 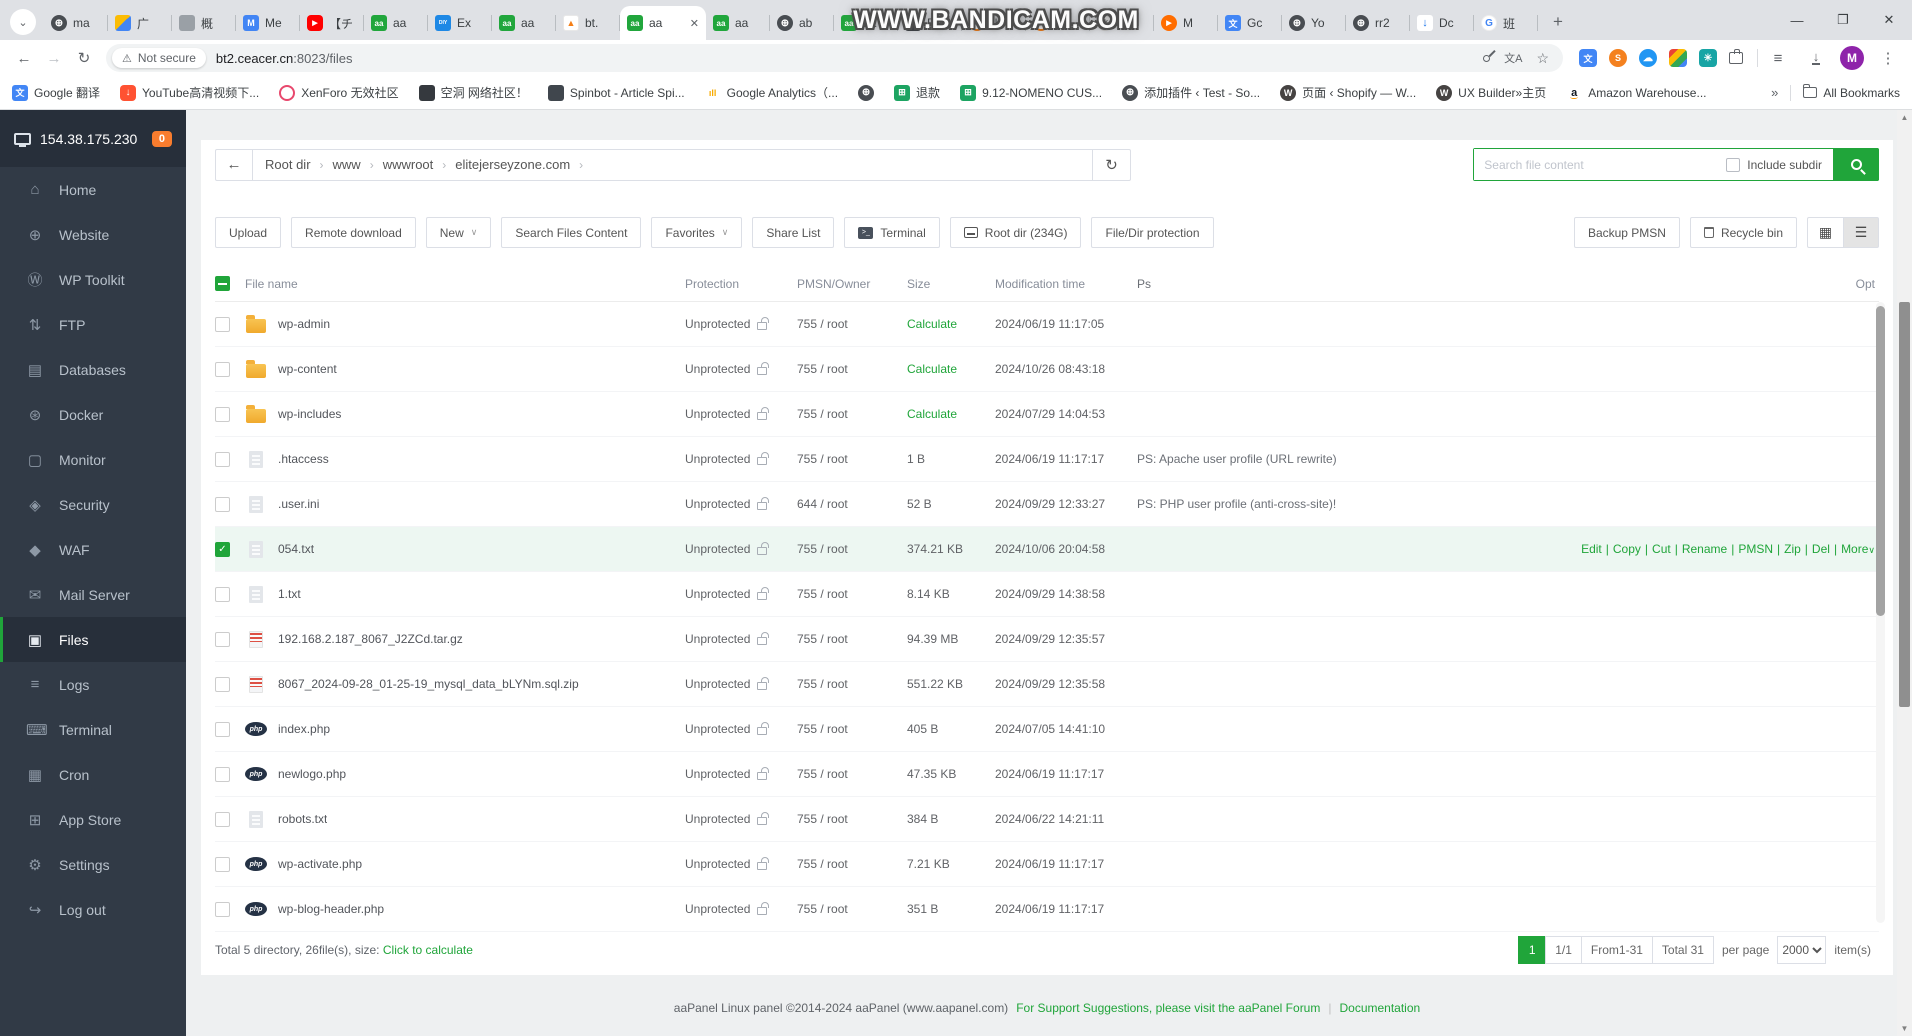 What do you see at coordinates (93, 774) in the screenshot?
I see `sidebar-item-cron: ▦ Cron` at bounding box center [93, 774].